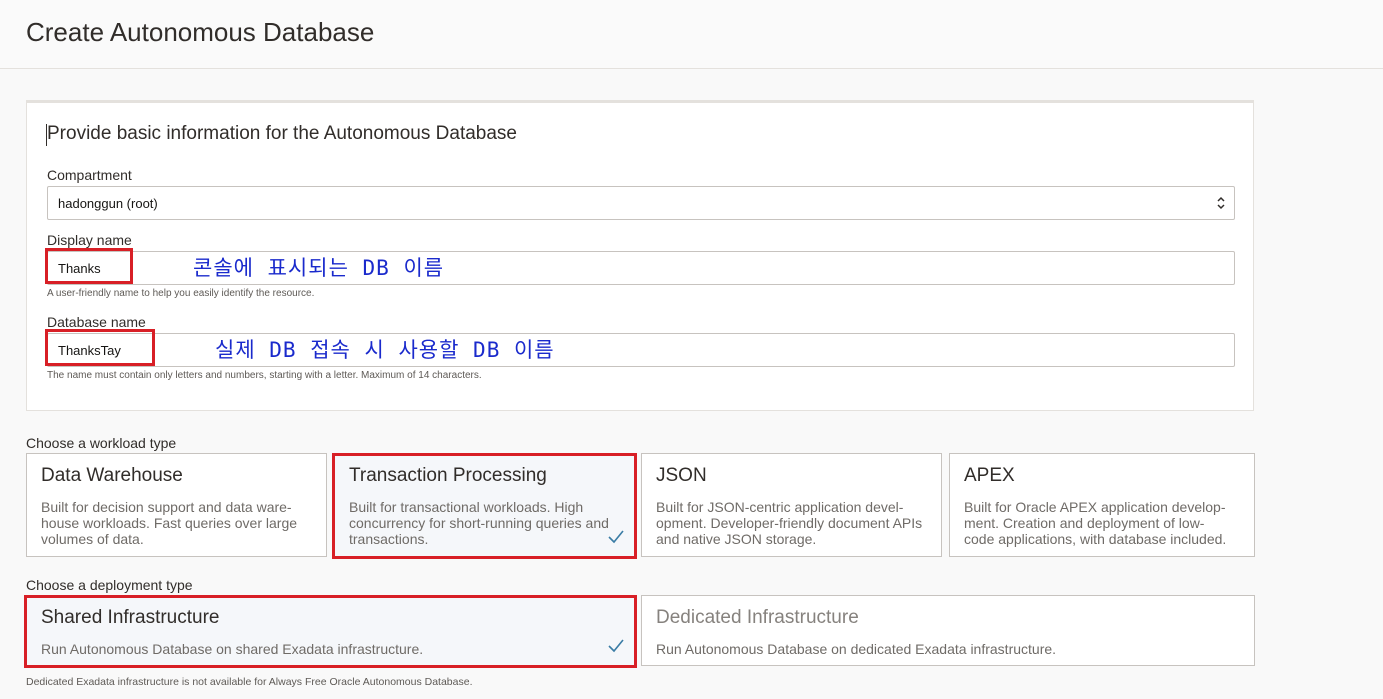 The height and width of the screenshot is (699, 1383). Describe the element at coordinates (101, 443) in the screenshot. I see `workload-type-label: Choose a workload type` at that location.